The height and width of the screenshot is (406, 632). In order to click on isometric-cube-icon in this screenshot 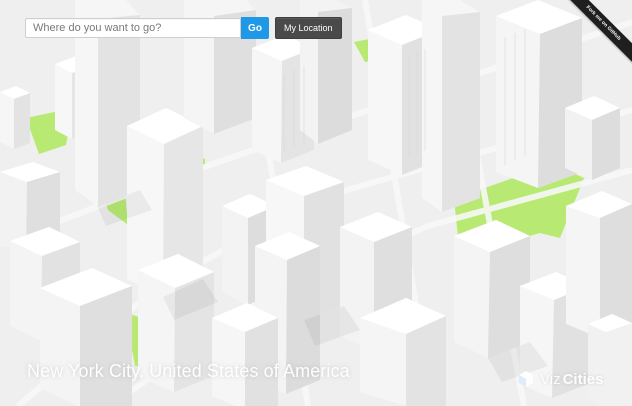, I will do `click(526, 379)`.